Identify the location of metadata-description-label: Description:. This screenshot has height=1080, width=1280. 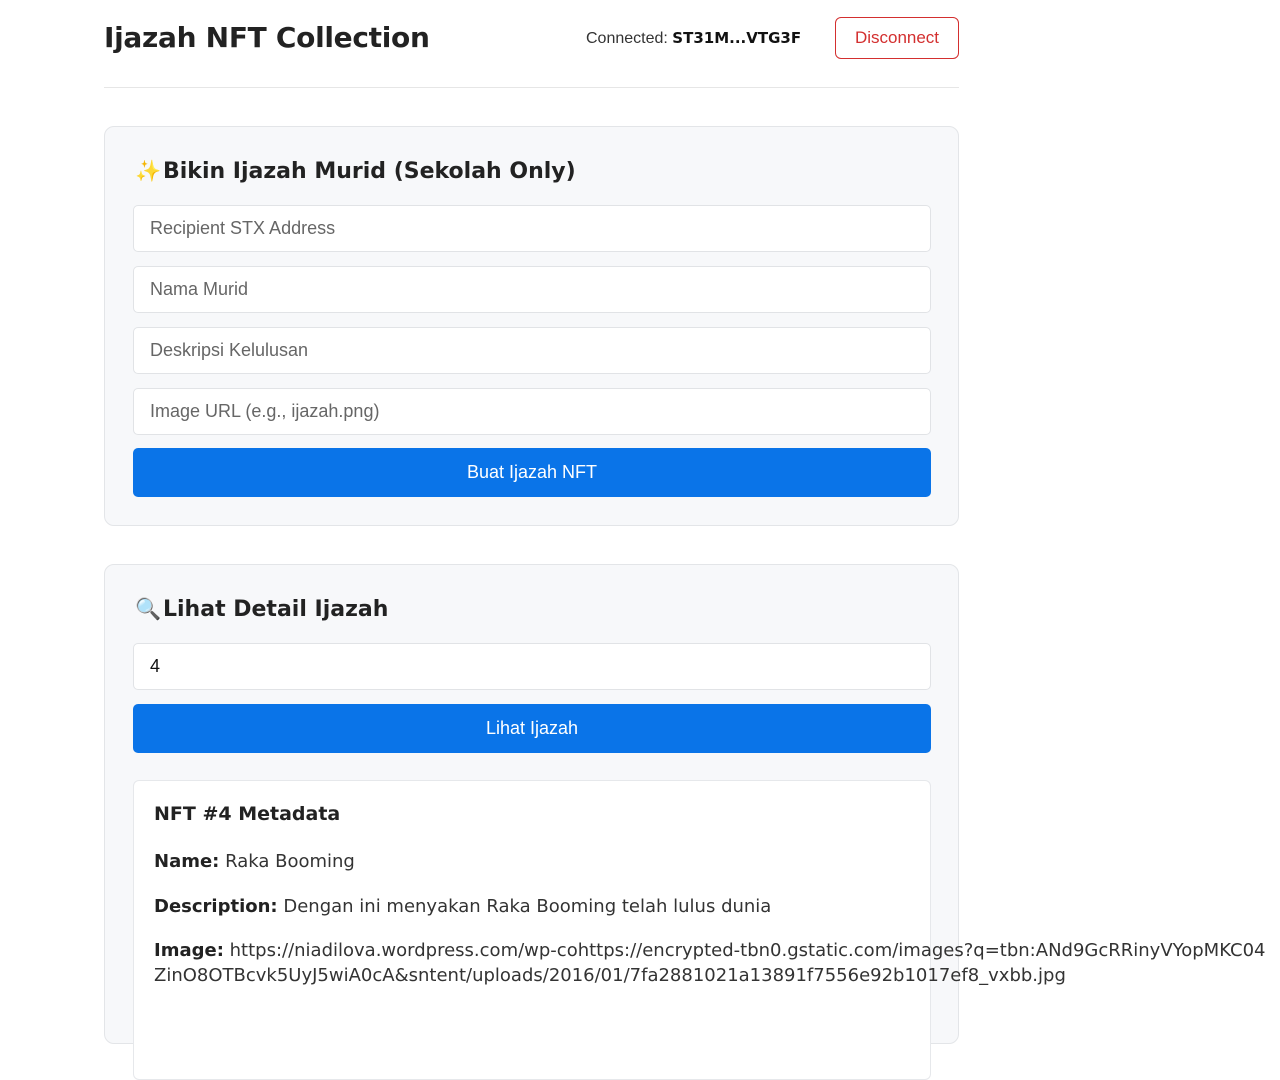
(216, 906).